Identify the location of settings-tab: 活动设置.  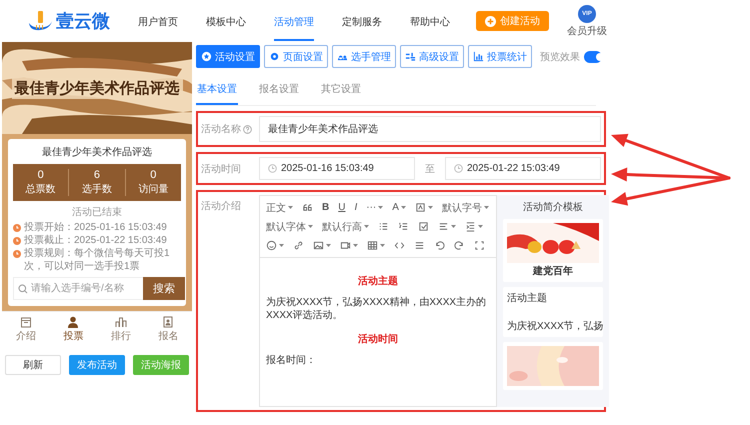
(228, 56).